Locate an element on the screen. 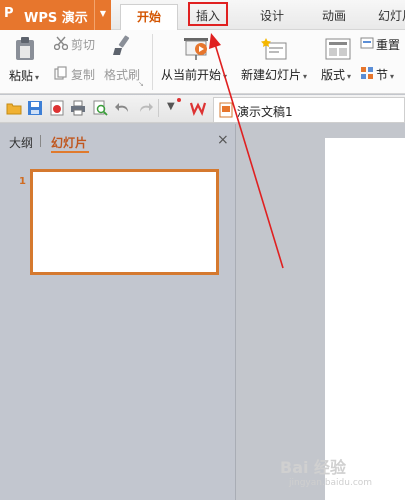 The height and width of the screenshot is (500, 405). toolbar-divider is located at coordinates (158, 108).